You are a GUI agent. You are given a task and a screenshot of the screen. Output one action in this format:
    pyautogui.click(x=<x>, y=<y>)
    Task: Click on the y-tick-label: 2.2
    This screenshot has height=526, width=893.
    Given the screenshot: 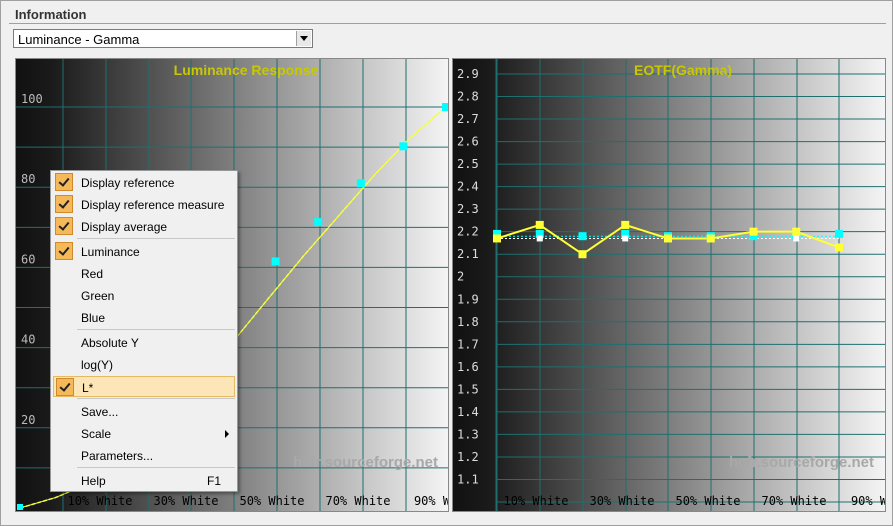 What is the action you would take?
    pyautogui.click(x=468, y=232)
    